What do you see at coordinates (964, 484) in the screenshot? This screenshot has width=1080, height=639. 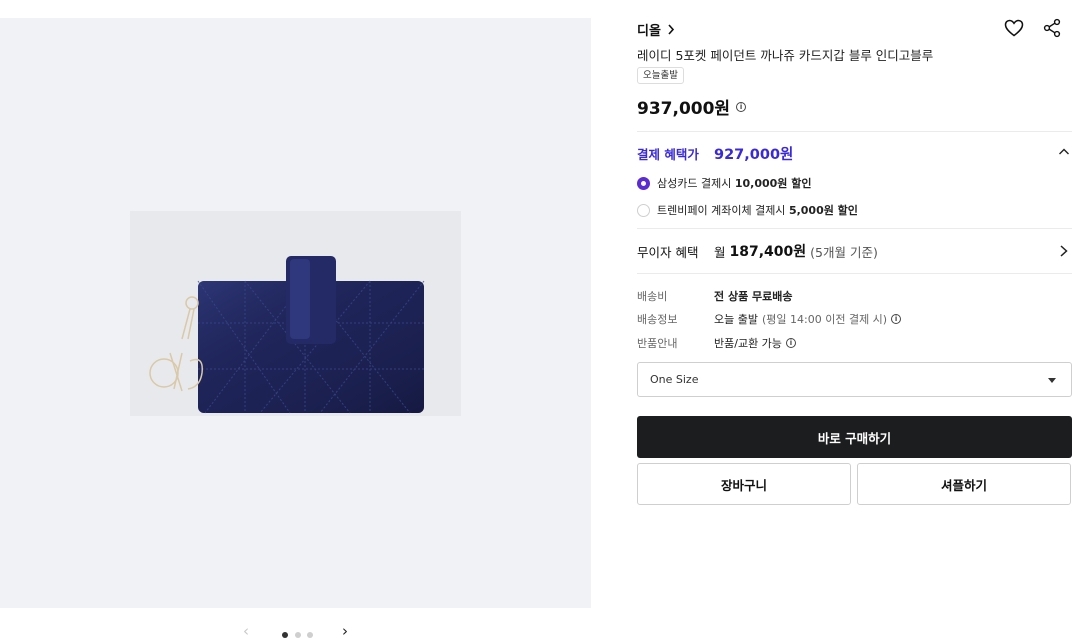 I see `share-buy-button: 셔플하기` at bounding box center [964, 484].